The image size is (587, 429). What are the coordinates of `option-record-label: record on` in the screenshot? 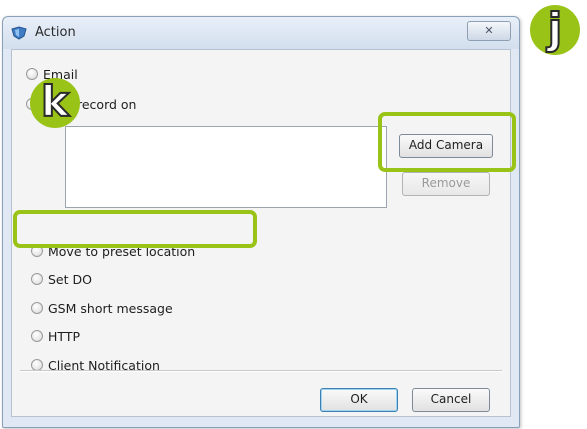 It's located at (107, 104).